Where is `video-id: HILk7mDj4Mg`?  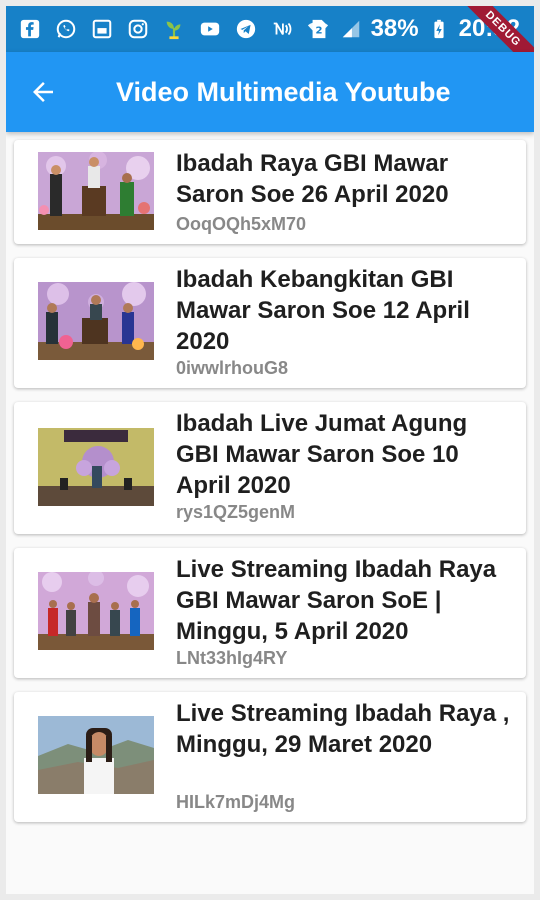 video-id: HILk7mDj4Mg is located at coordinates (236, 802).